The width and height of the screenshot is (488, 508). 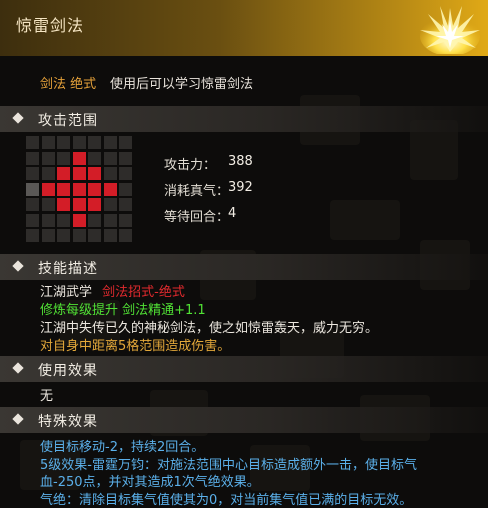 I want to click on section-header-use-effect: 使用效果, so click(x=244, y=369).